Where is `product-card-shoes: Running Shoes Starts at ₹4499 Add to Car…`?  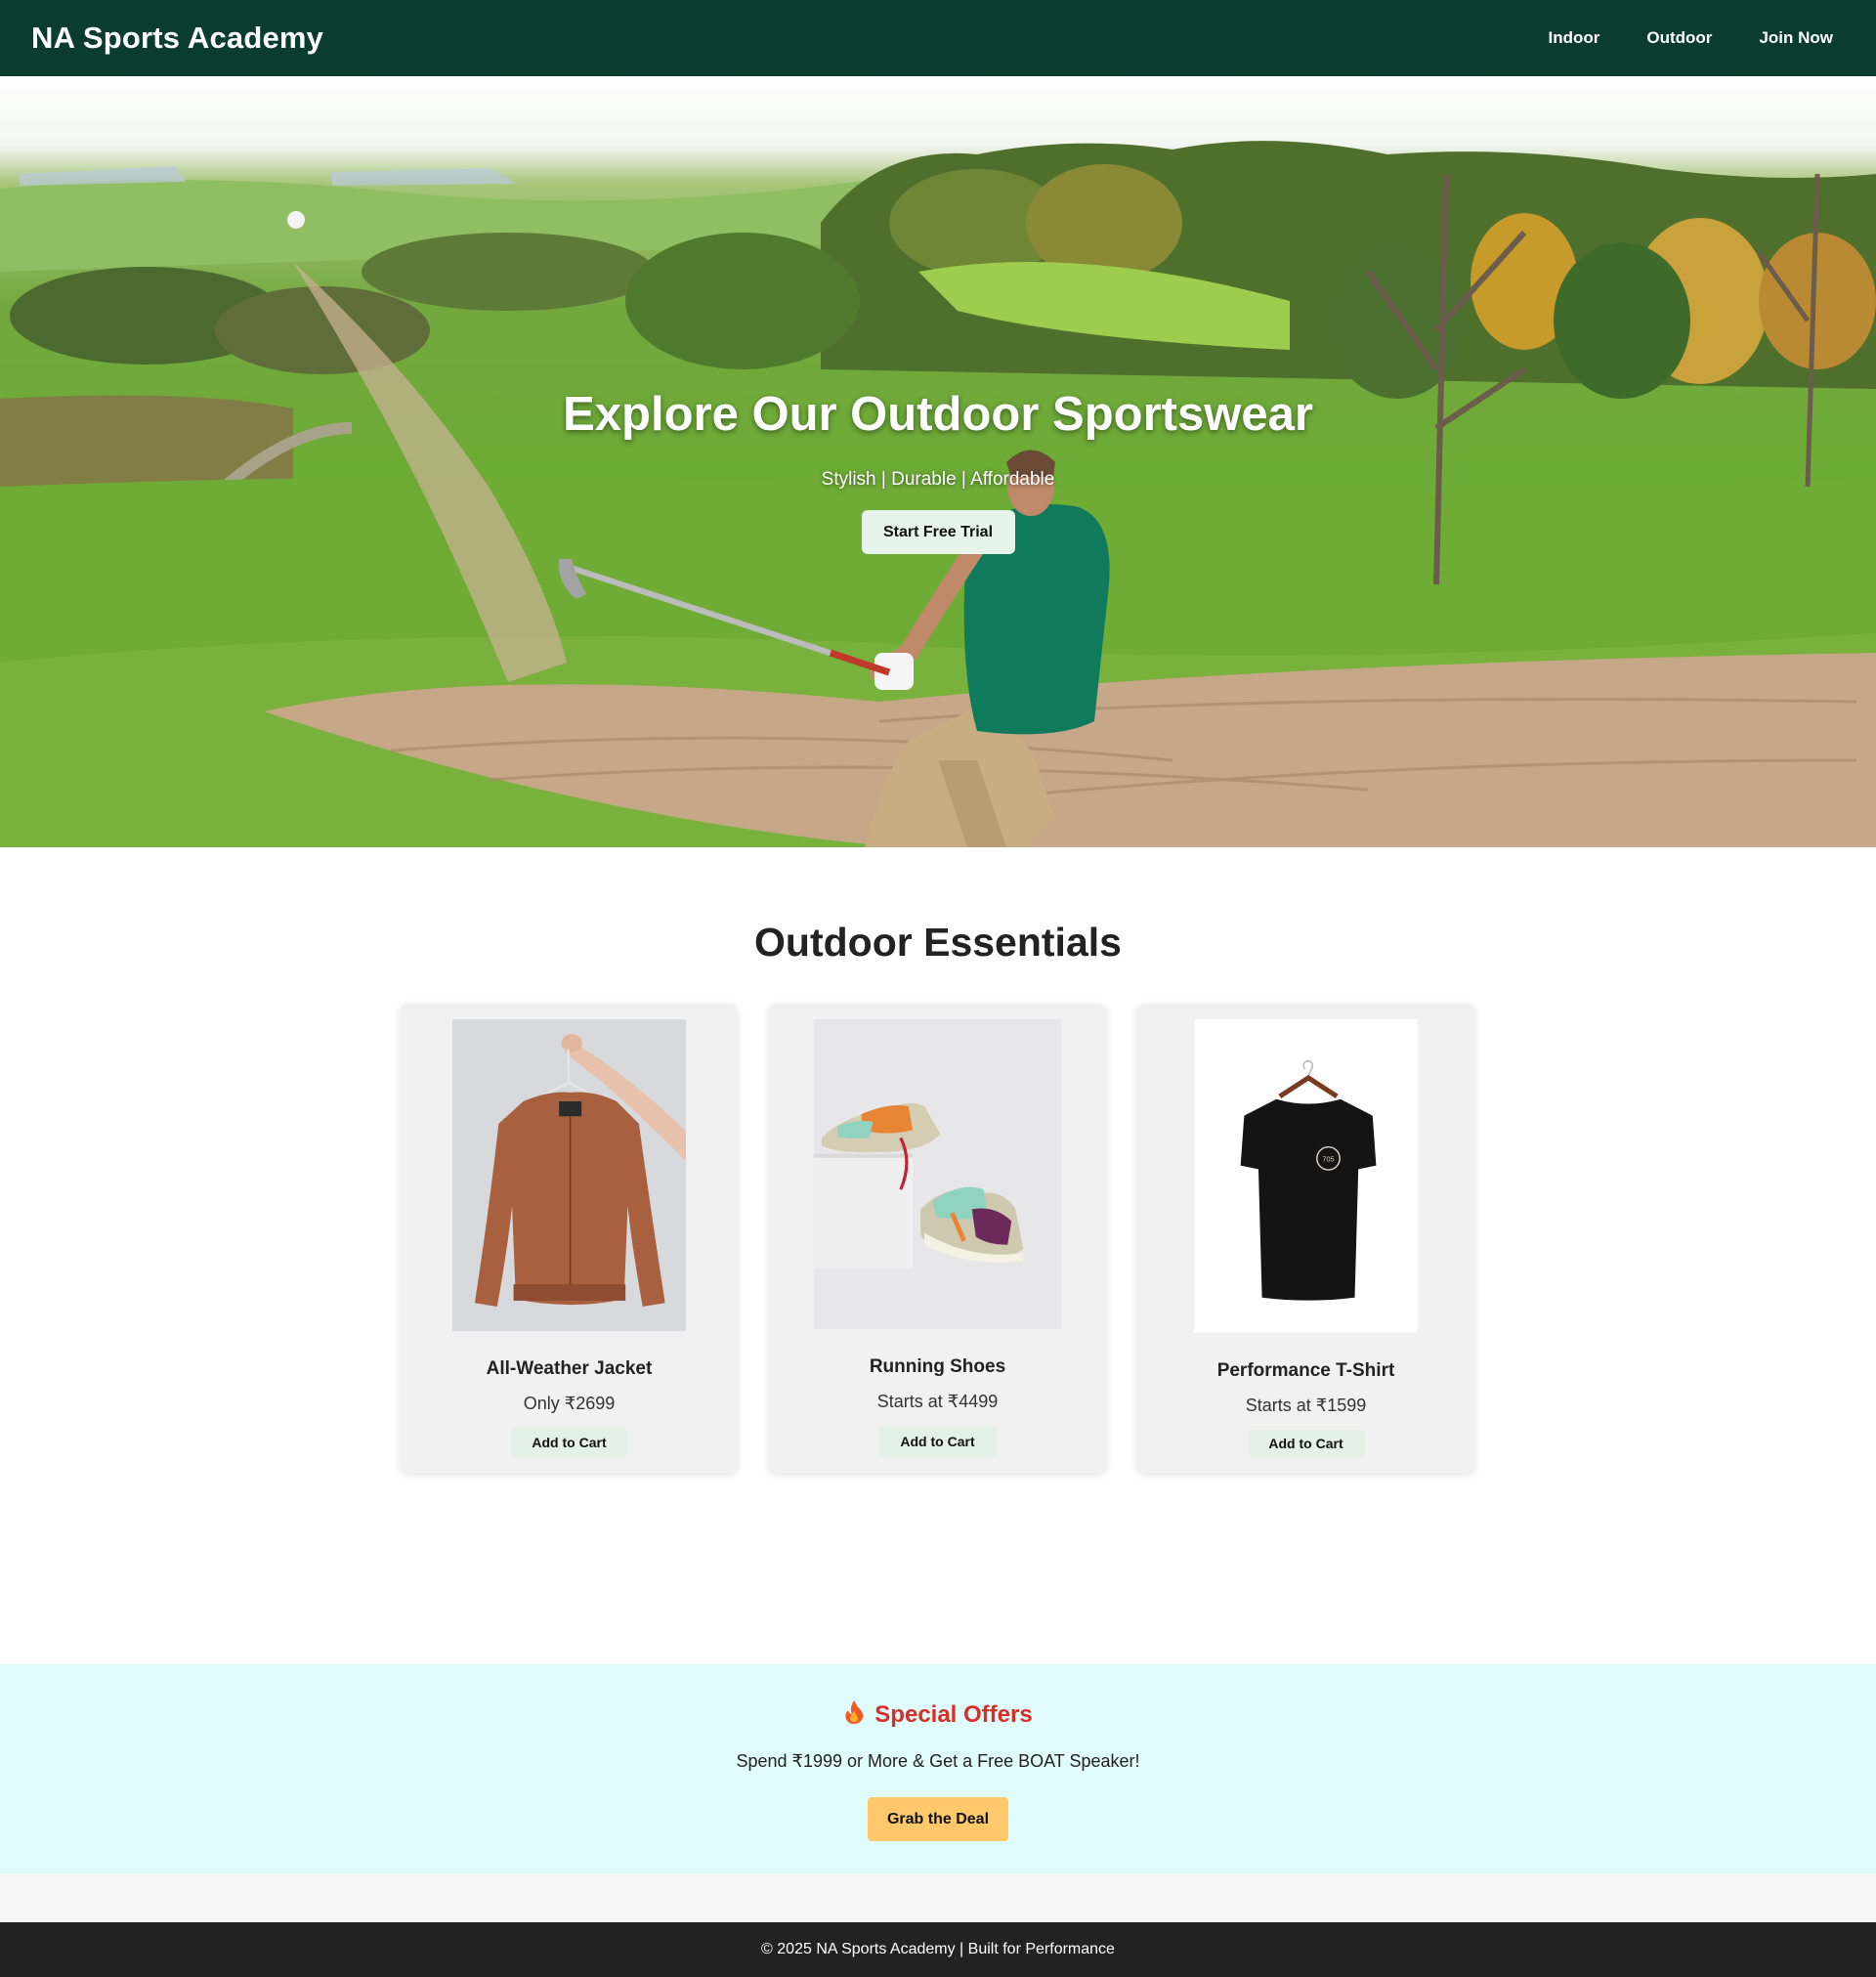 product-card-shoes: Running Shoes Starts at ₹4499 Add to Car… is located at coordinates (937, 1238).